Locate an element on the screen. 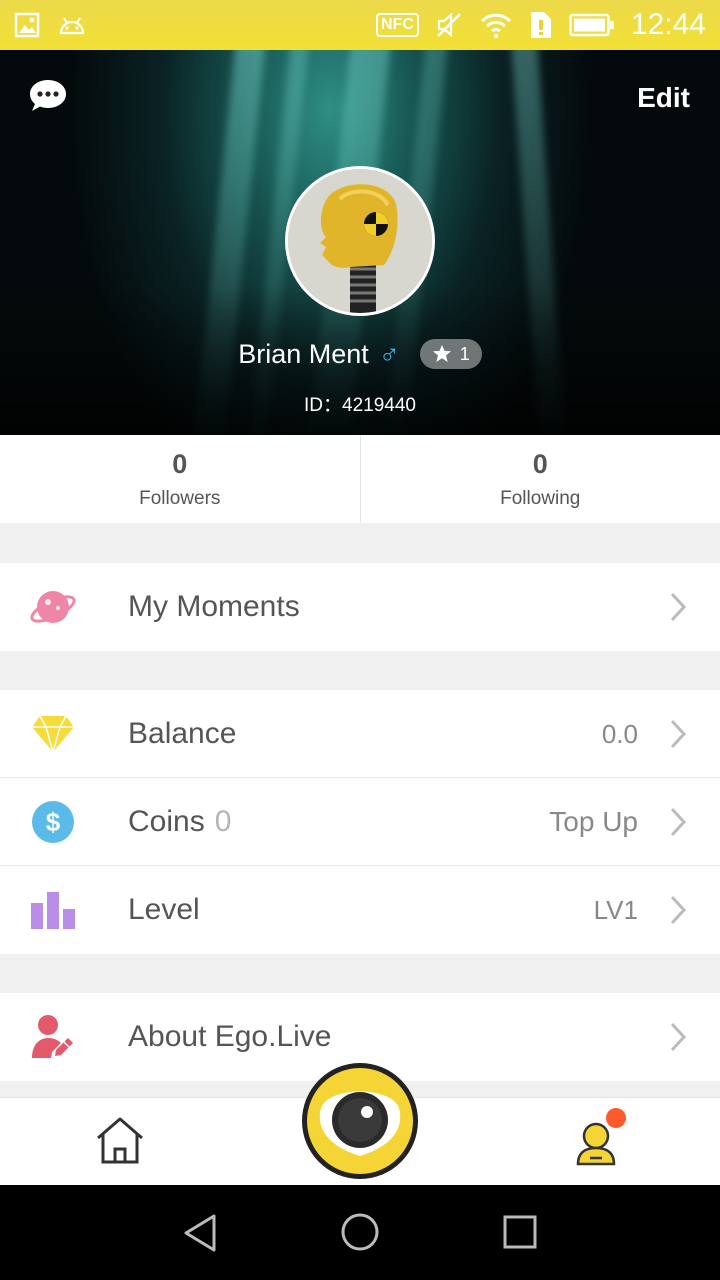  following-label: Following is located at coordinates (540, 498).